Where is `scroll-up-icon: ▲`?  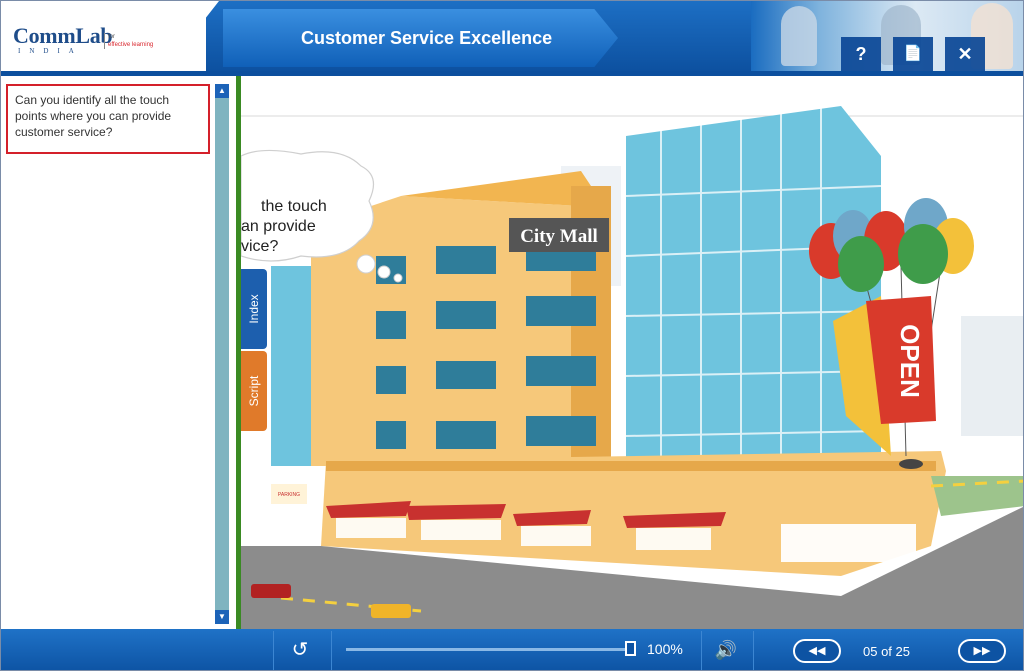
scroll-up-icon: ▲ is located at coordinates (222, 91).